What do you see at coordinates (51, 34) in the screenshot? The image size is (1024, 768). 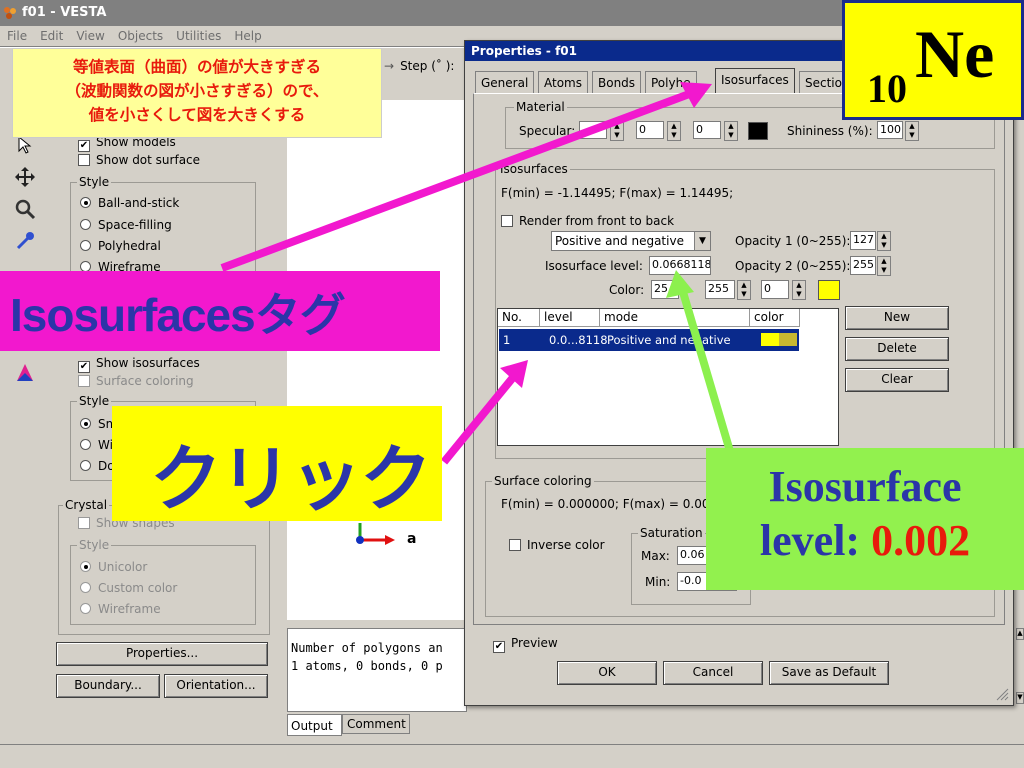 I see `menu-edit: Edit` at bounding box center [51, 34].